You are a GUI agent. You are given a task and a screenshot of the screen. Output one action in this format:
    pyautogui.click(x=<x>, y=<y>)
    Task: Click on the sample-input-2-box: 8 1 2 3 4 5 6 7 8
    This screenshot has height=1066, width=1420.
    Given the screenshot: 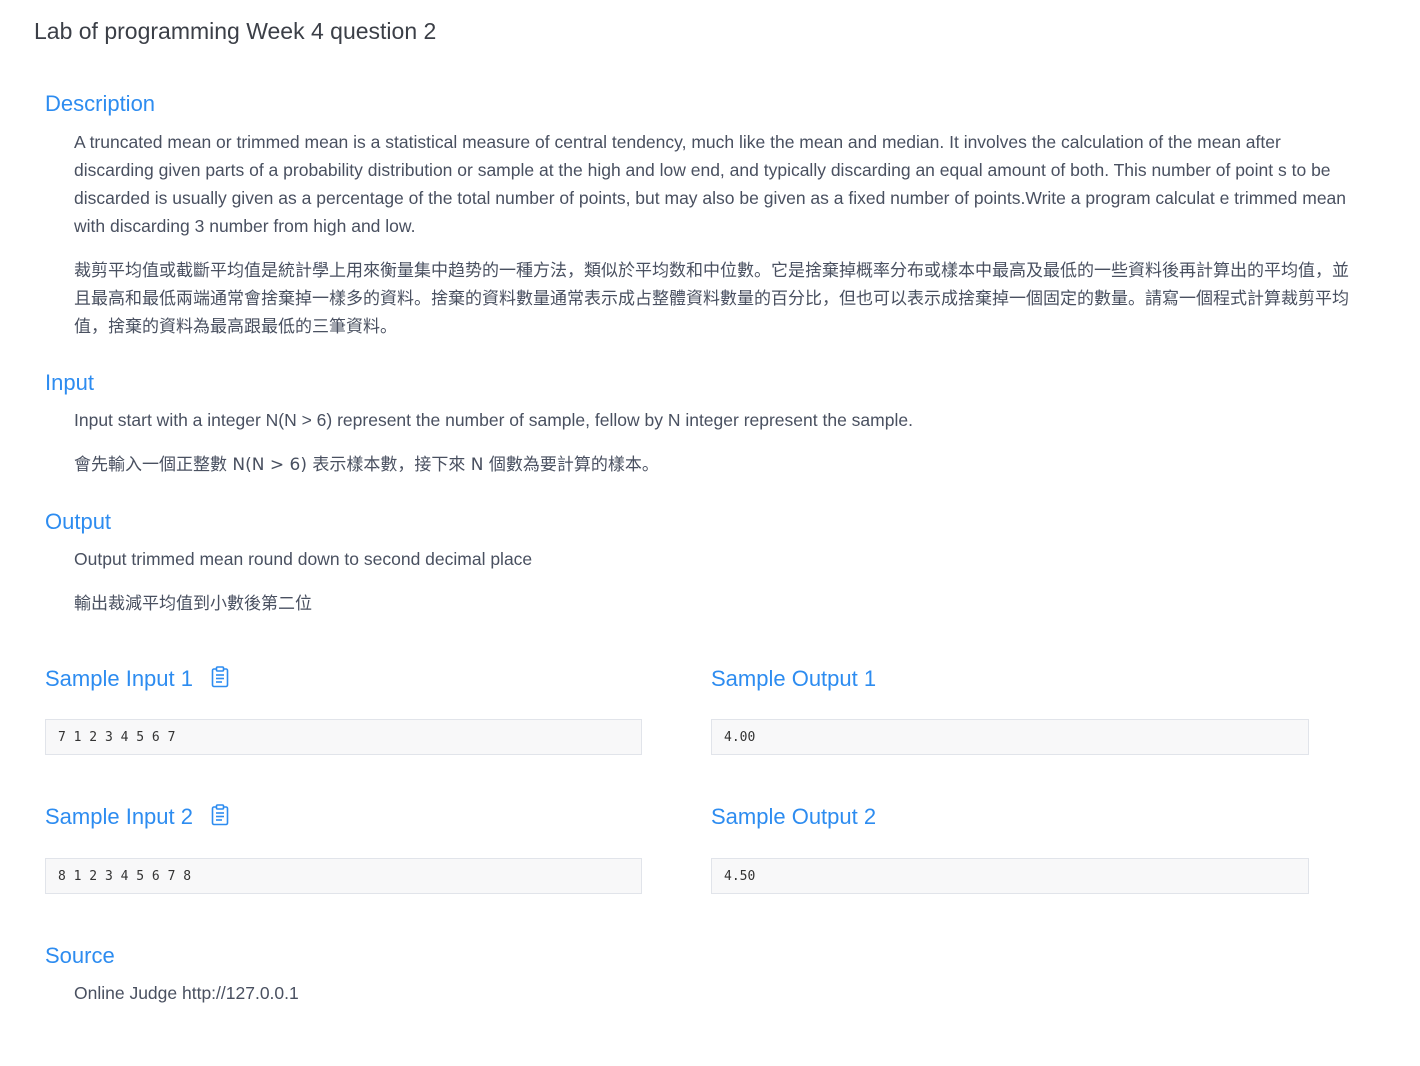 What is the action you would take?
    pyautogui.click(x=343, y=876)
    